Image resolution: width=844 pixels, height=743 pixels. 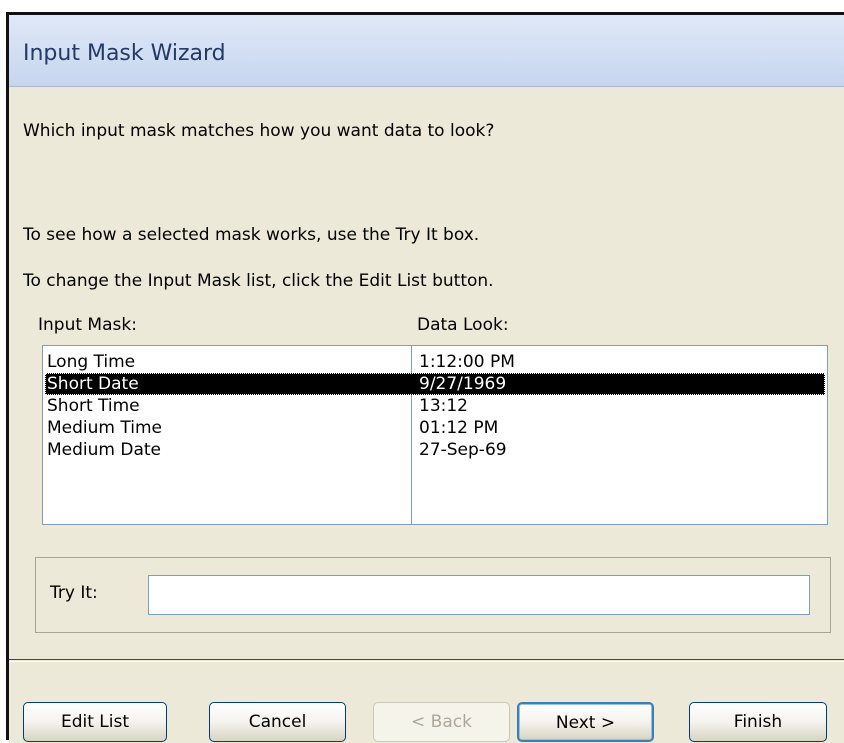 What do you see at coordinates (91, 362) in the screenshot?
I see `list-item-mask: Long Time` at bounding box center [91, 362].